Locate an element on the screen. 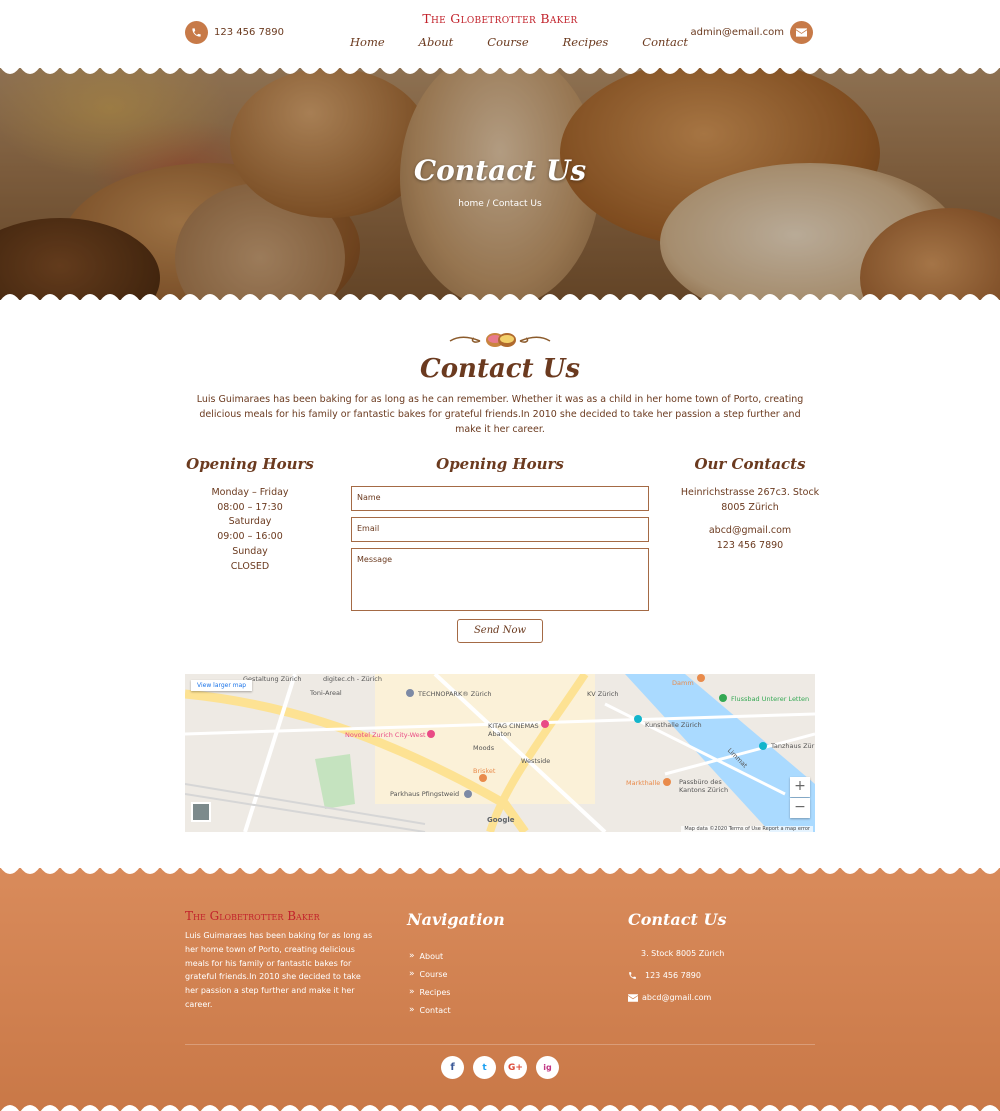  wave-divider-bottom is located at coordinates (500, 297).